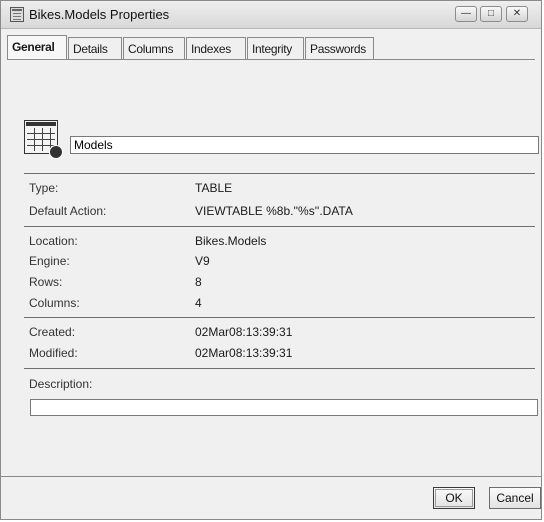  I want to click on modified-label: Modified:, so click(53, 353).